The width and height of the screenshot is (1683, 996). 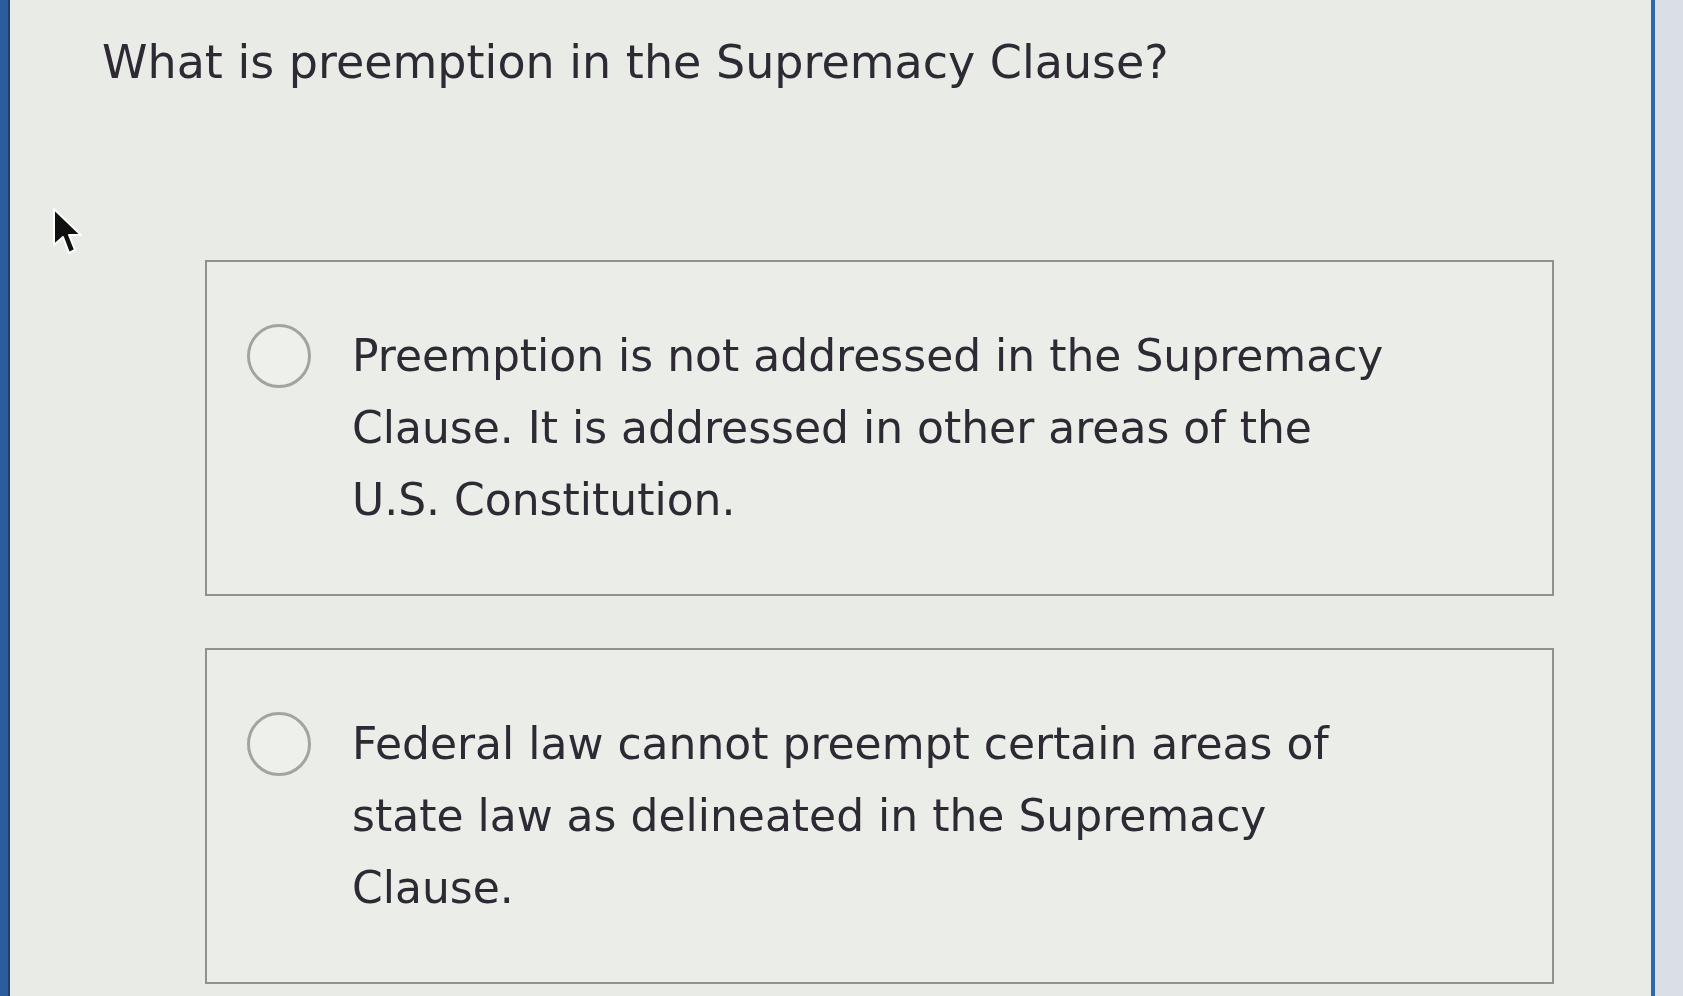 What do you see at coordinates (635, 62) in the screenshot?
I see `question-text: What is preemption in the Supremacy Clause?` at bounding box center [635, 62].